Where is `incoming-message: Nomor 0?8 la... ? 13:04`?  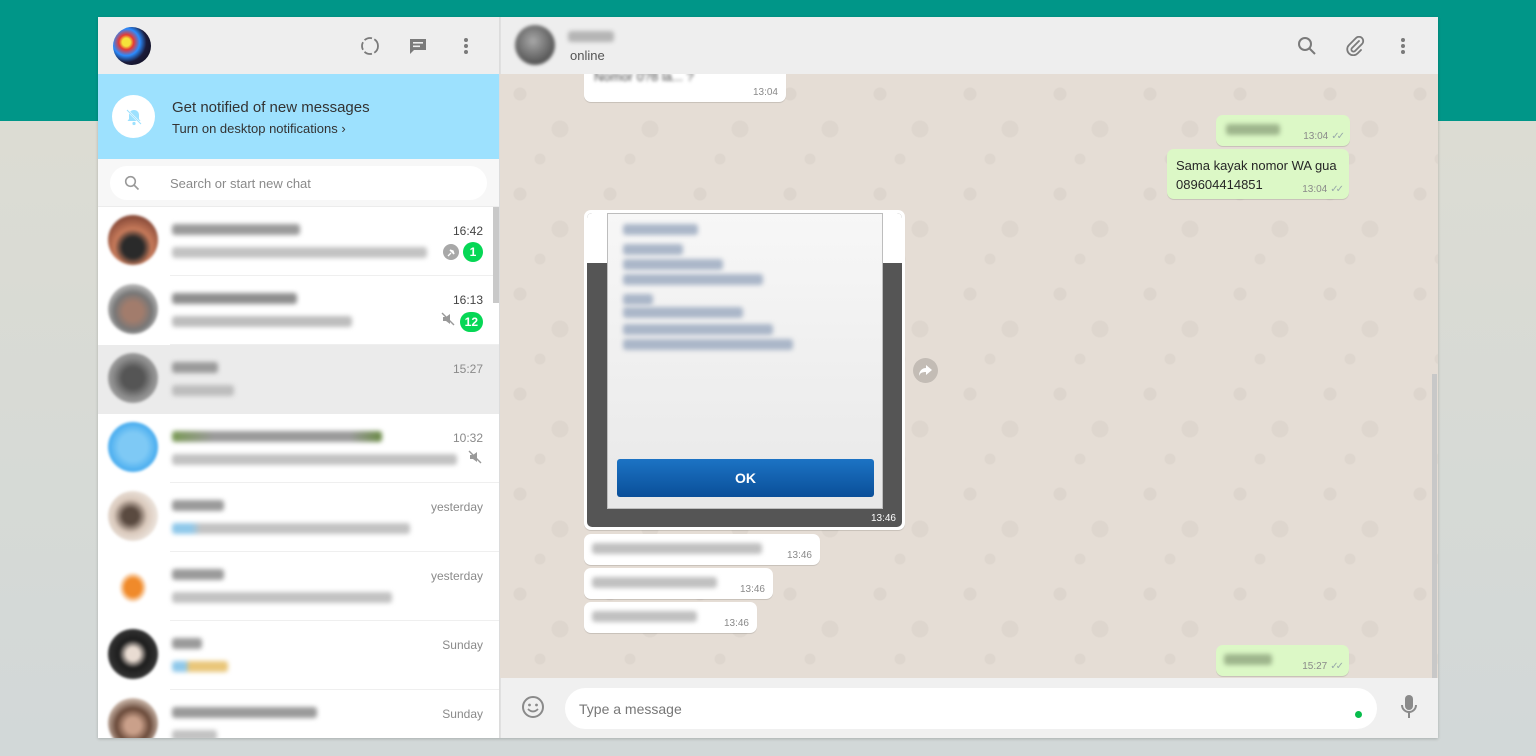 incoming-message: Nomor 0?8 la... ? 13:04 is located at coordinates (685, 88).